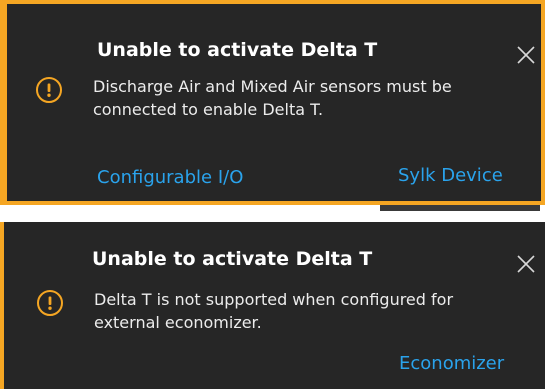 This screenshot has height=389, width=545. Describe the element at coordinates (451, 363) in the screenshot. I see `economizer-link: Economizer` at that location.